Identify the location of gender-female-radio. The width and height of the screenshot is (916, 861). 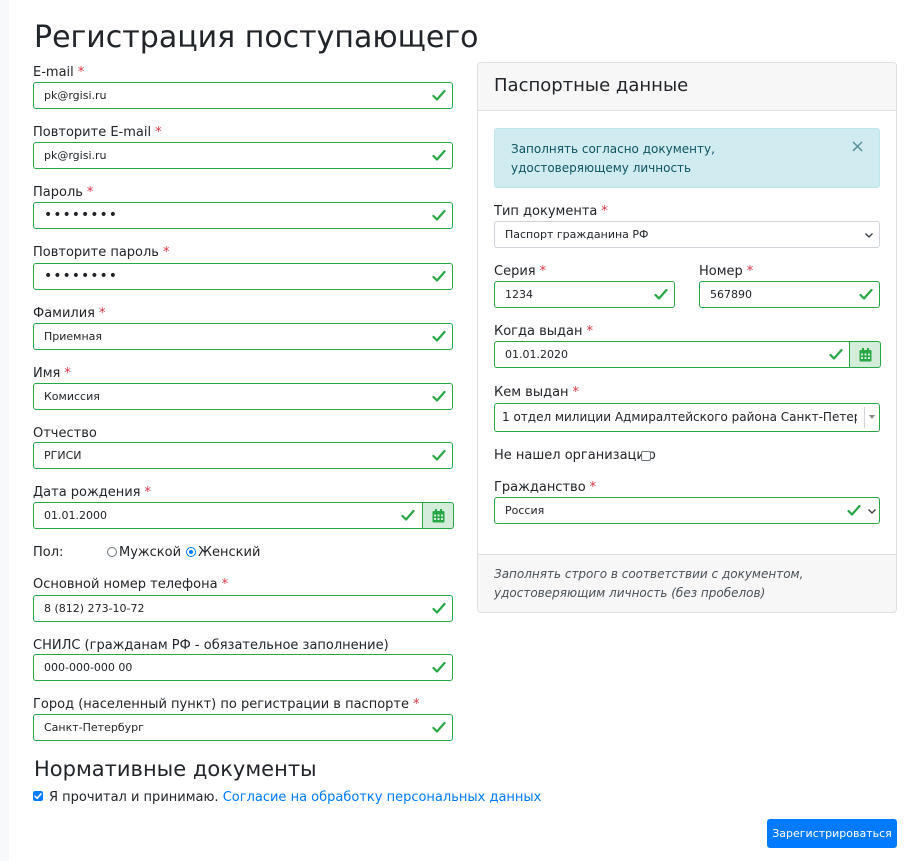
(191, 552).